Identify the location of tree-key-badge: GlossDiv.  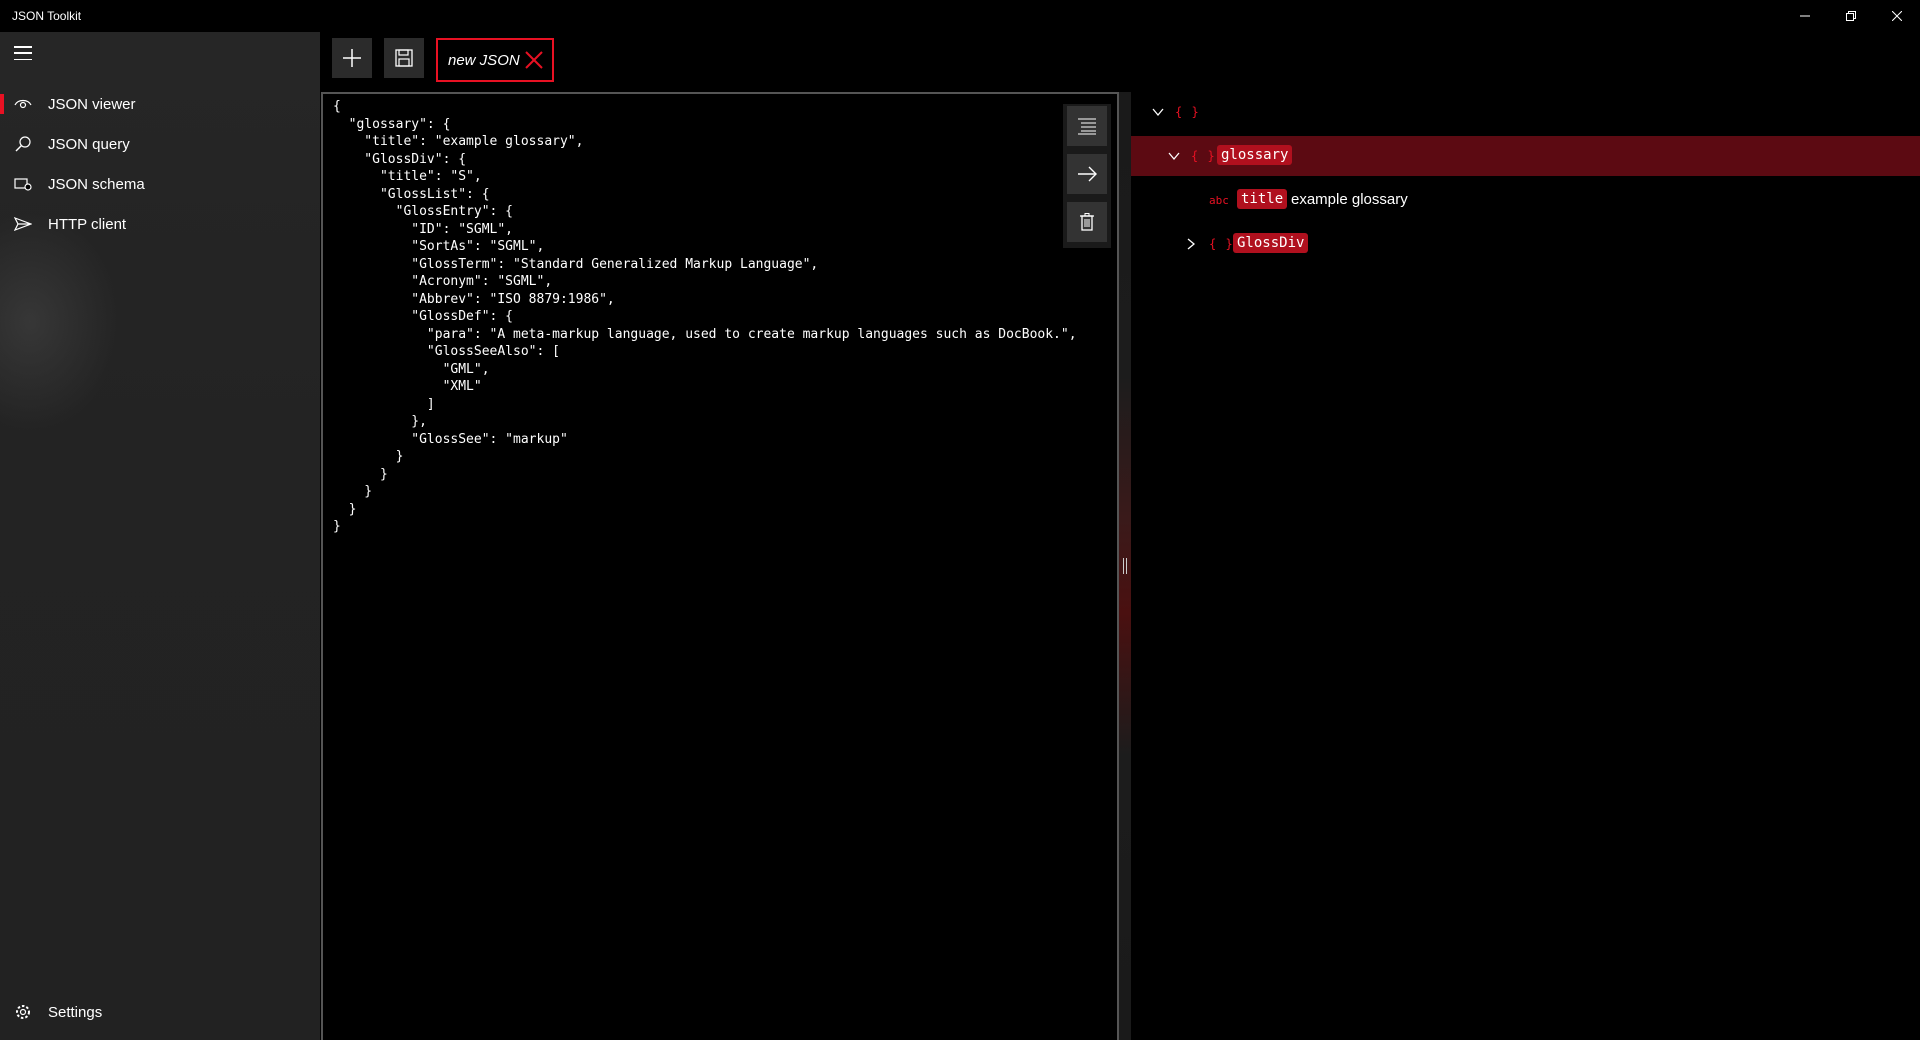
(1271, 243).